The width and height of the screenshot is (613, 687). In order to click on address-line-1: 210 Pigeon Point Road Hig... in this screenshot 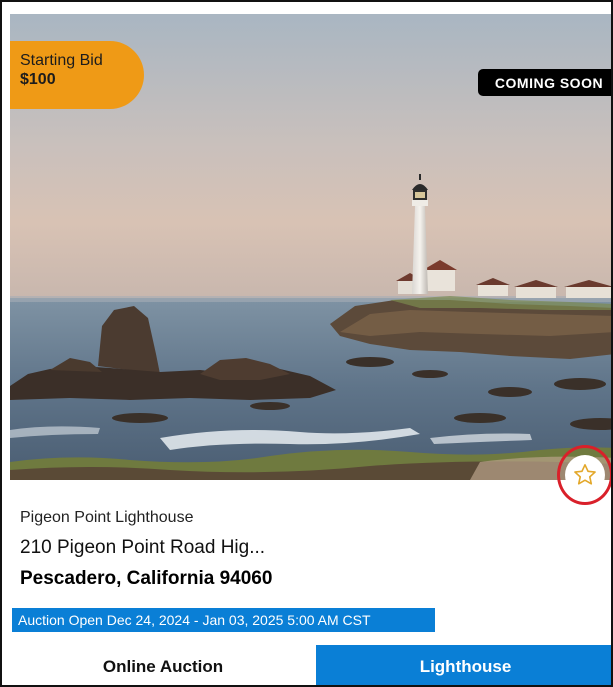, I will do `click(143, 547)`.